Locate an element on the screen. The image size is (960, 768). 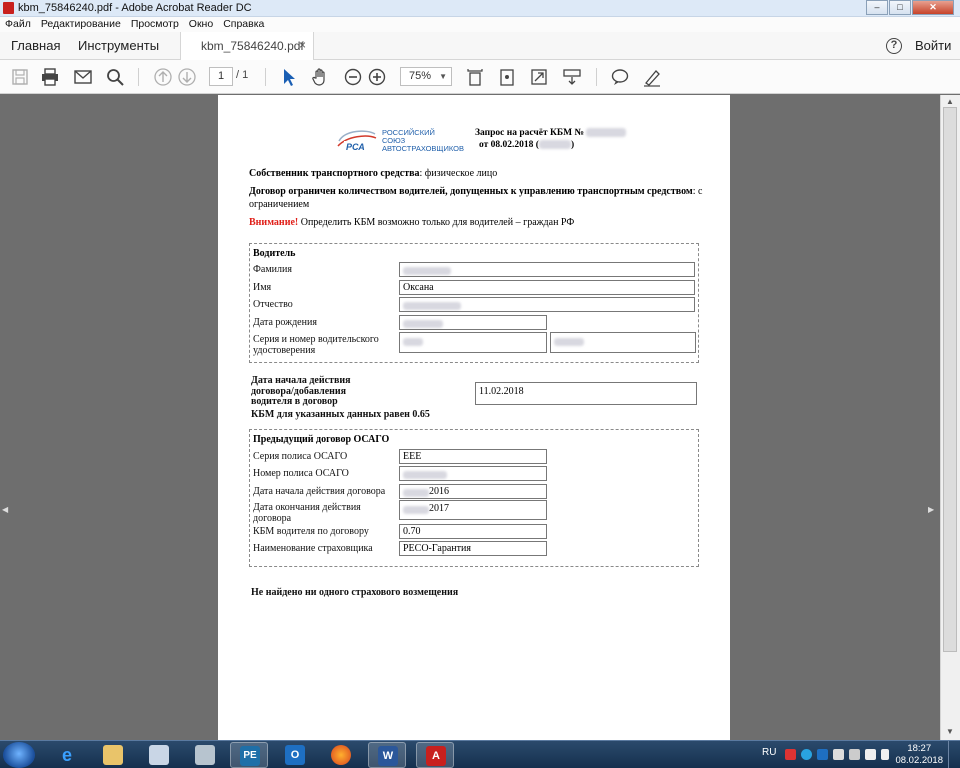
document-tab-label: kbm_75846240.pdf is located at coordinates (252, 46).